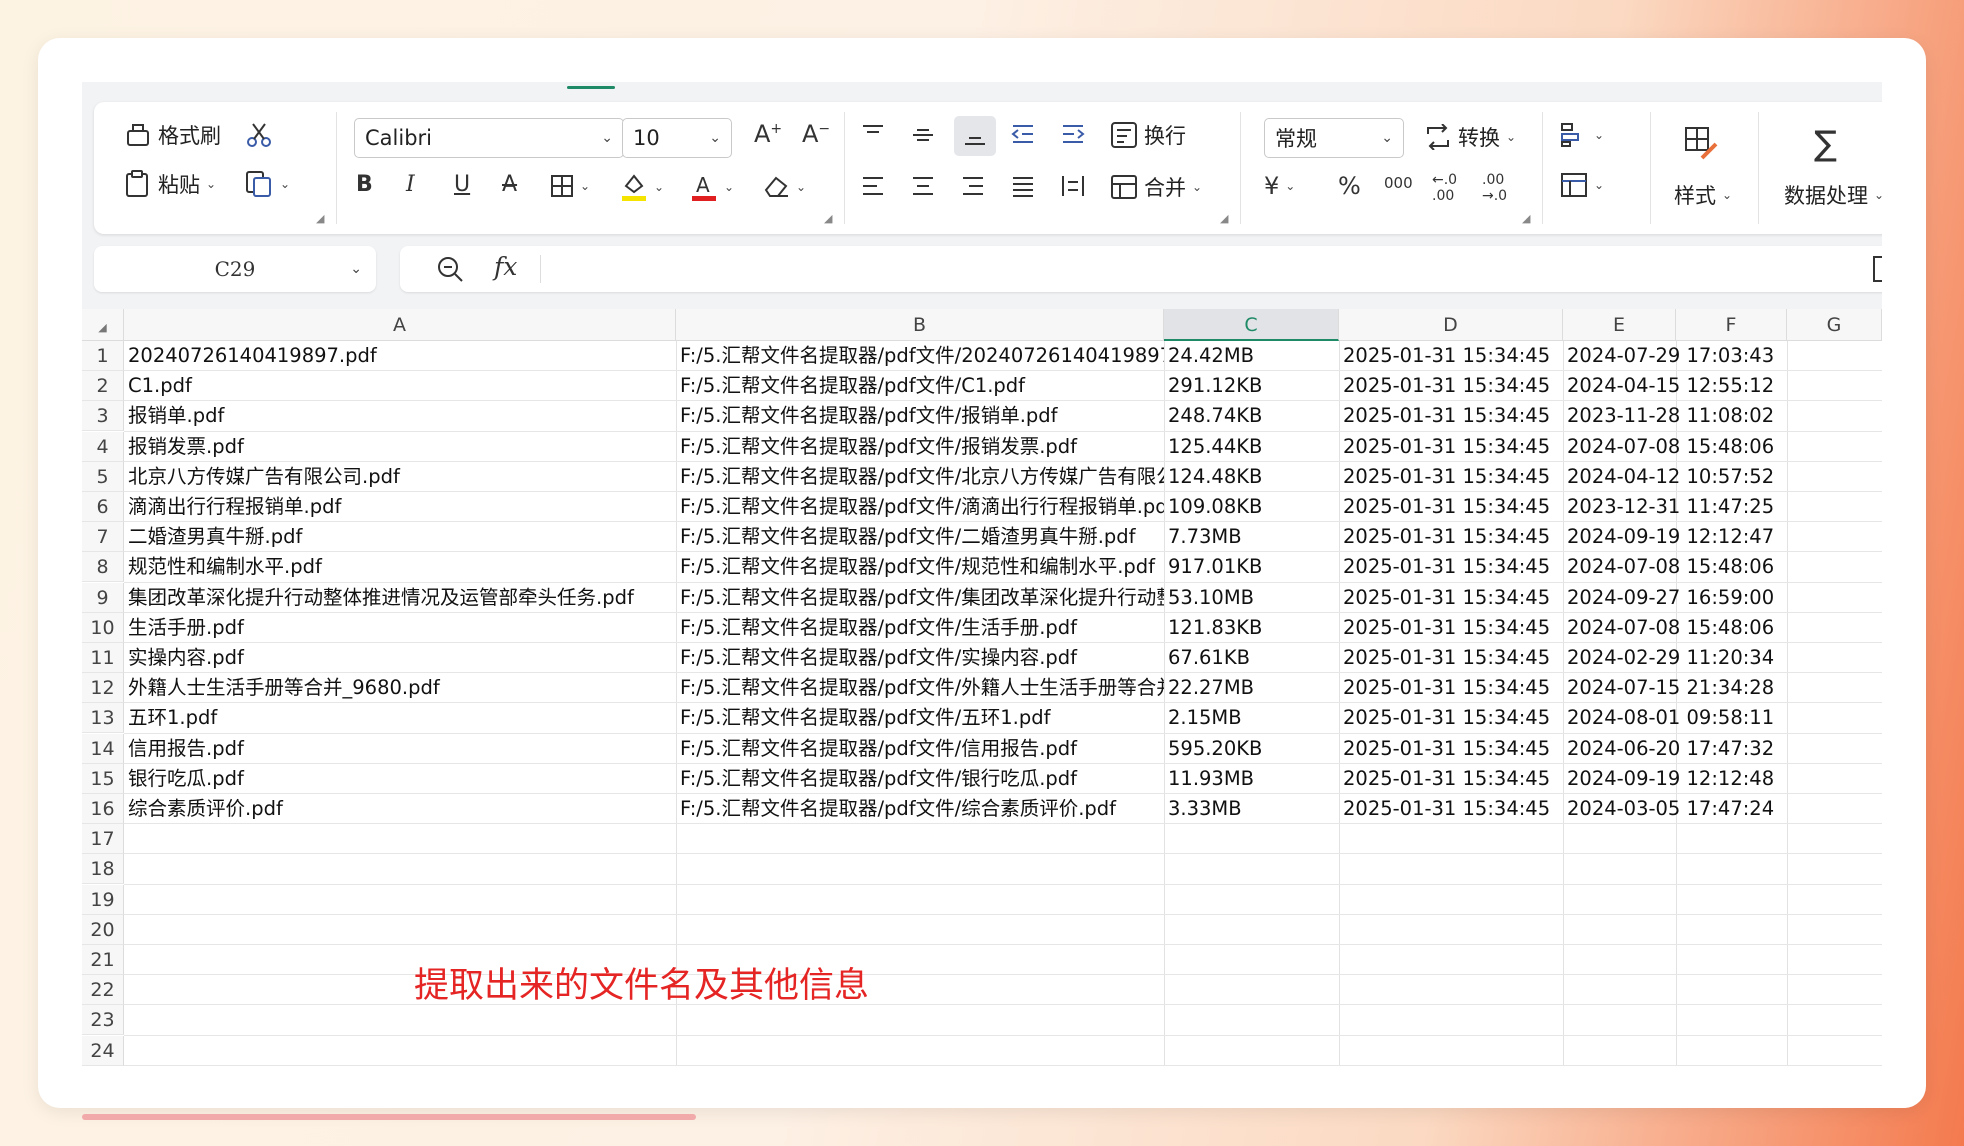 The height and width of the screenshot is (1146, 1964). Describe the element at coordinates (1675, 416) in the screenshot. I see `cell-e: 2023-11-28 11:08:02` at that location.